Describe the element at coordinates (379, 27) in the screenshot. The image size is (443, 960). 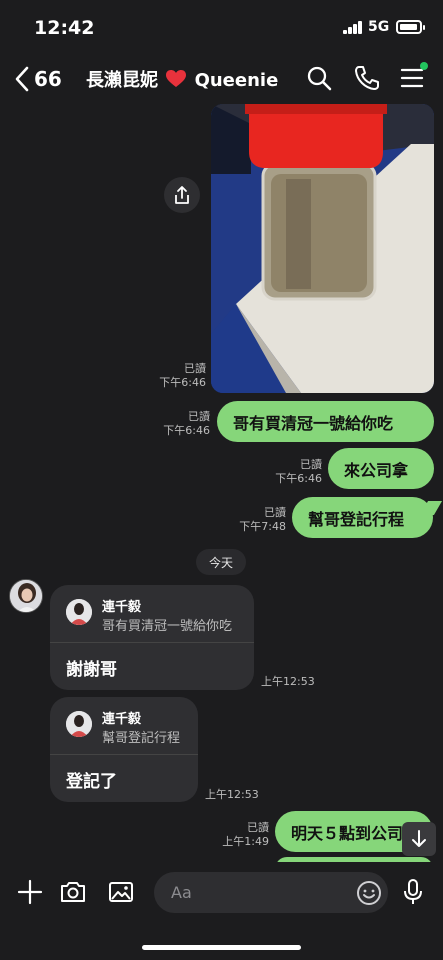
I see `network-type: 5G` at that location.